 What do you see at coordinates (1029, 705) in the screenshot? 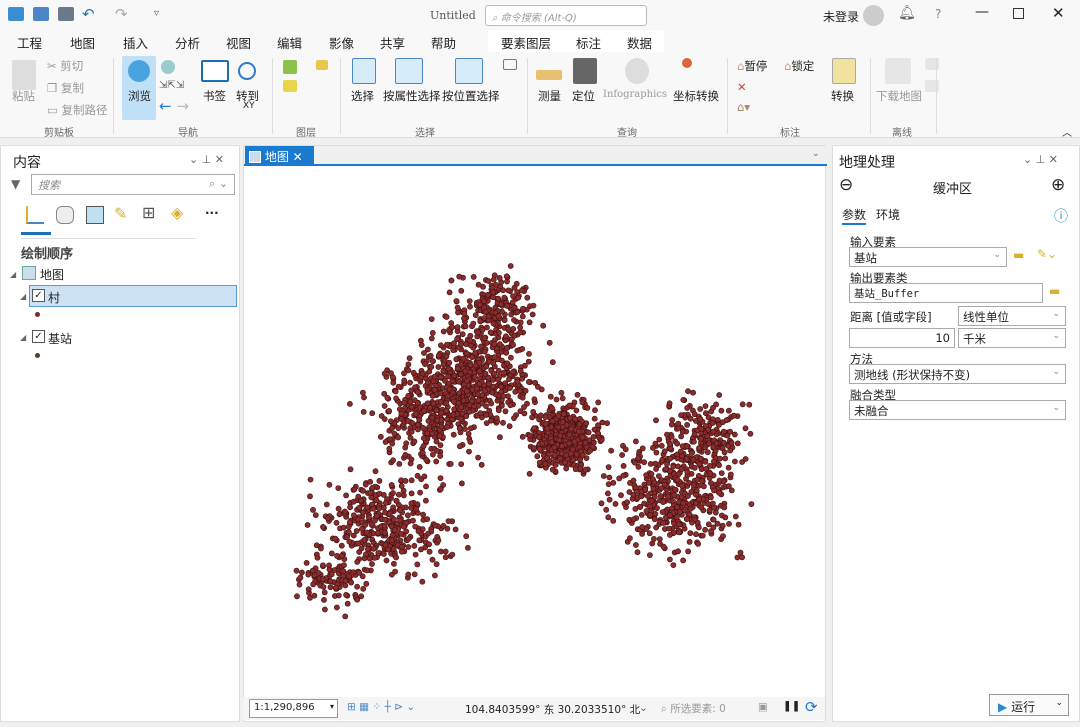
I see `run-button: ▶ 运行 ⌄` at bounding box center [1029, 705].